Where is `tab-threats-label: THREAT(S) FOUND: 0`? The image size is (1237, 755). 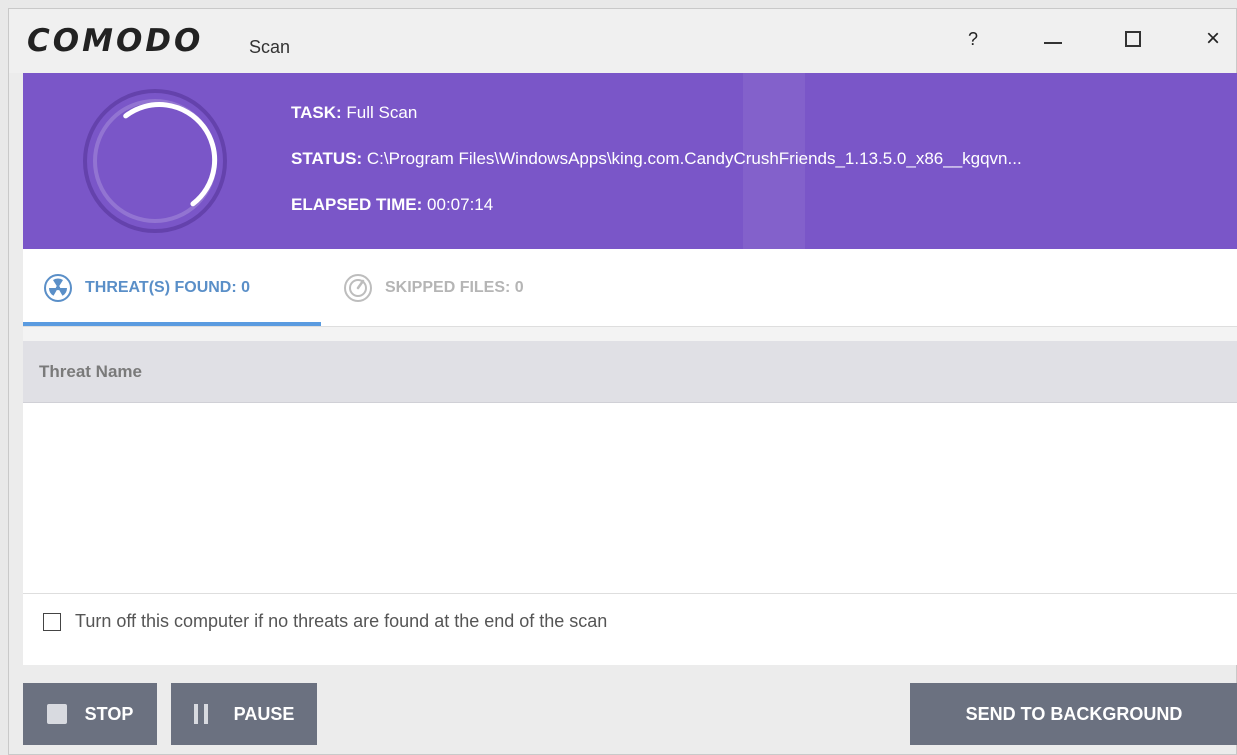
tab-threats-label: THREAT(S) FOUND: 0 is located at coordinates (168, 287).